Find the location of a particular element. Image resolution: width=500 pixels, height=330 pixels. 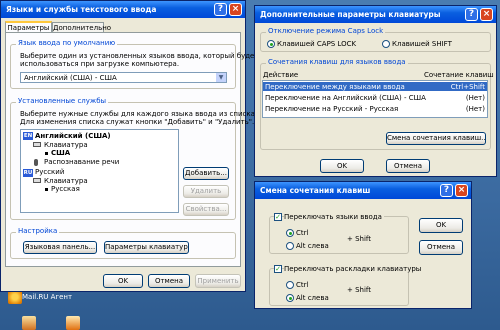

switch-language-label: Переключать языки ввода is located at coordinates (334, 217).